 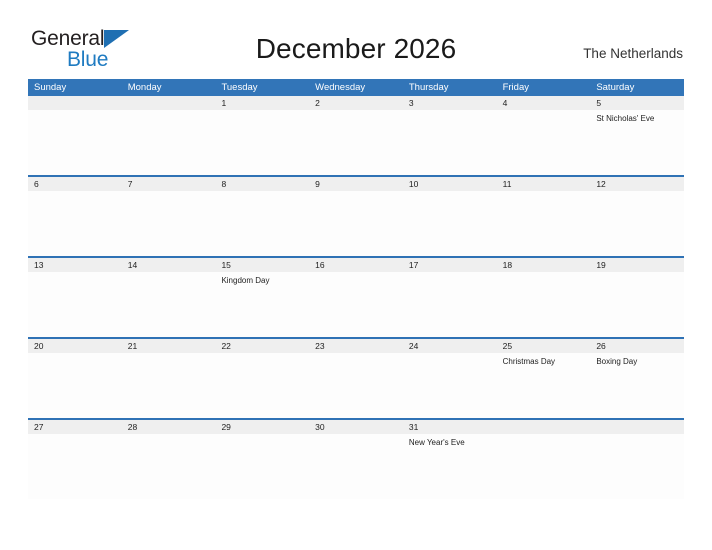 I want to click on day-events: St Nicholas' Eve, so click(x=637, y=117).